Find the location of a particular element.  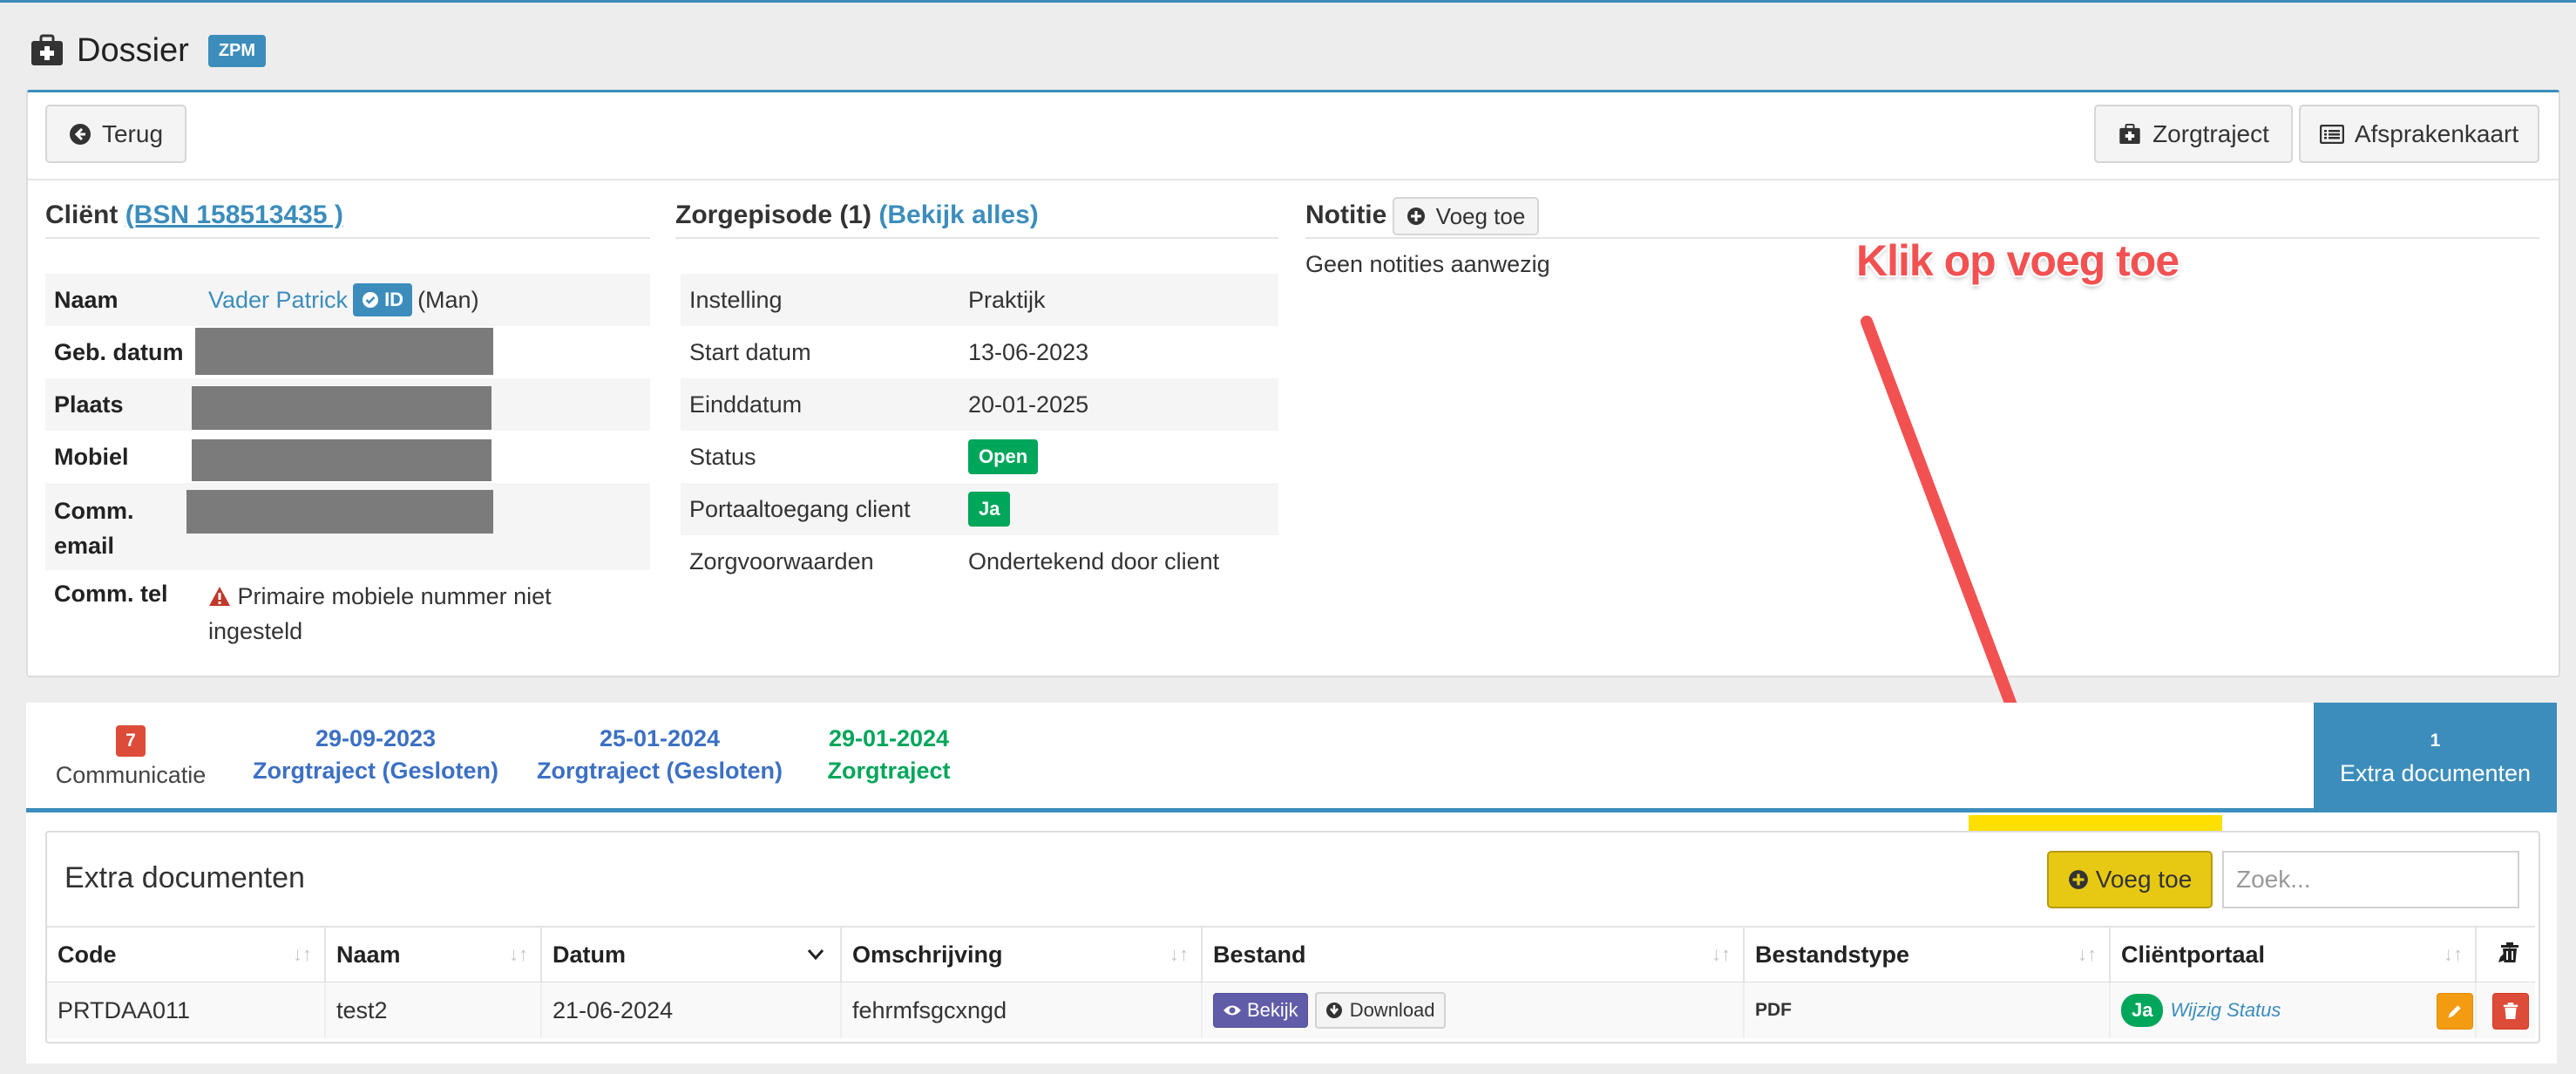

view-file-button: Bekijk is located at coordinates (1260, 1010).